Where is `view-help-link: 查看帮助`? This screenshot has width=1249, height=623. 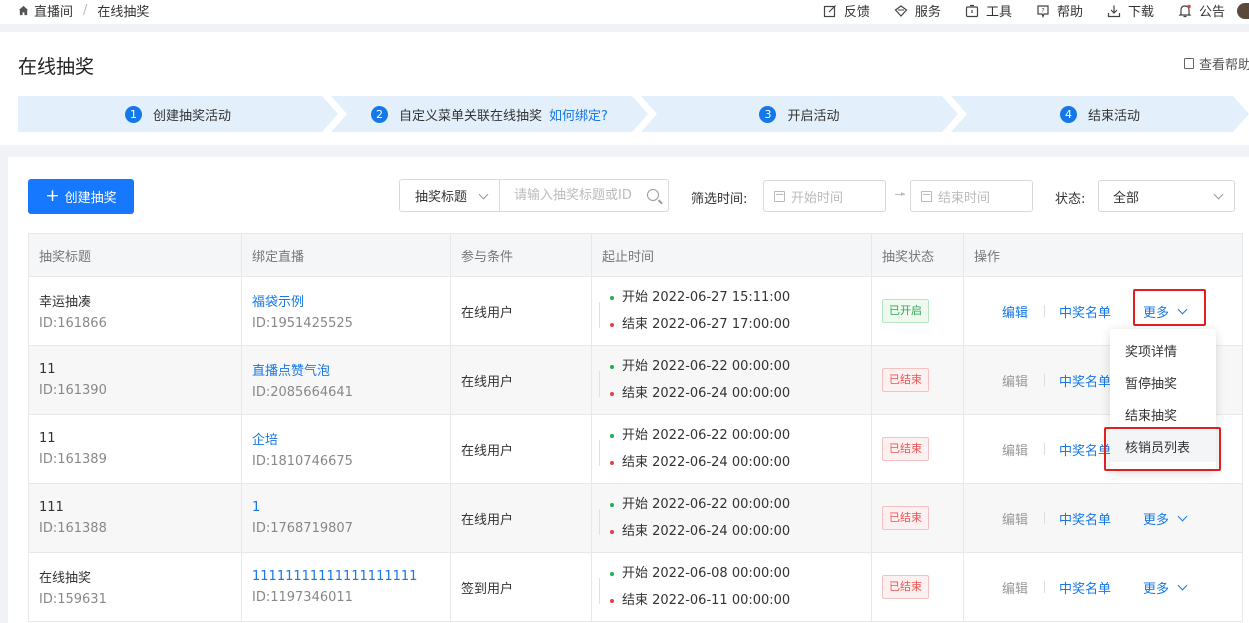 view-help-link: 查看帮助 is located at coordinates (1216, 63).